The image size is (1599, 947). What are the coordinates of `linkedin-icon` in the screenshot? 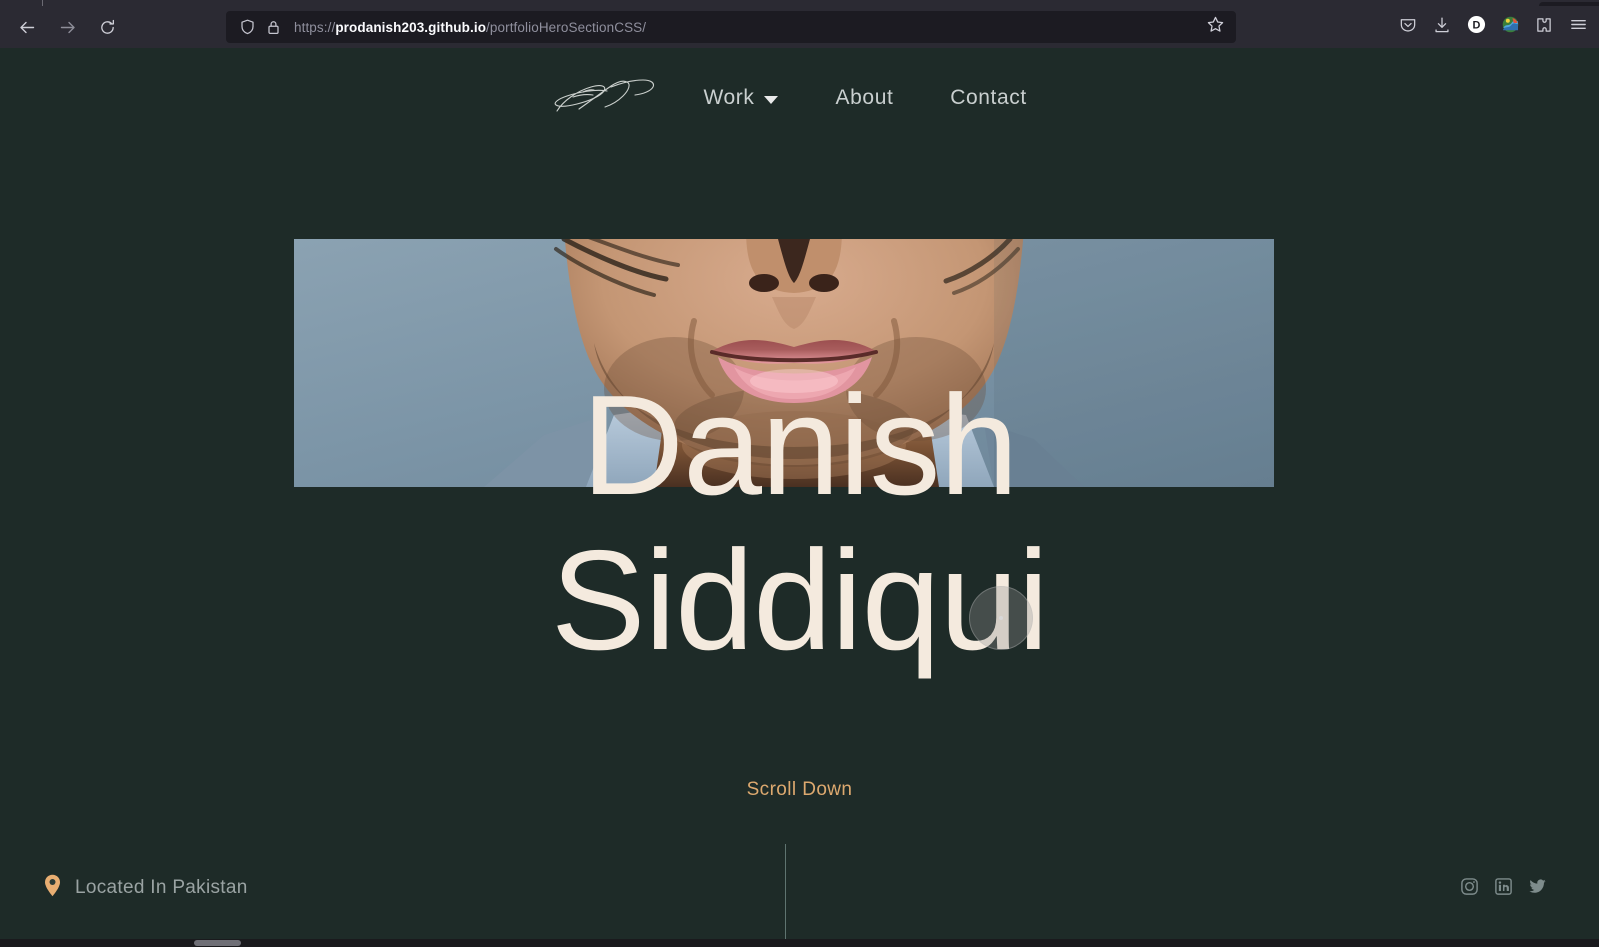 It's located at (1503, 886).